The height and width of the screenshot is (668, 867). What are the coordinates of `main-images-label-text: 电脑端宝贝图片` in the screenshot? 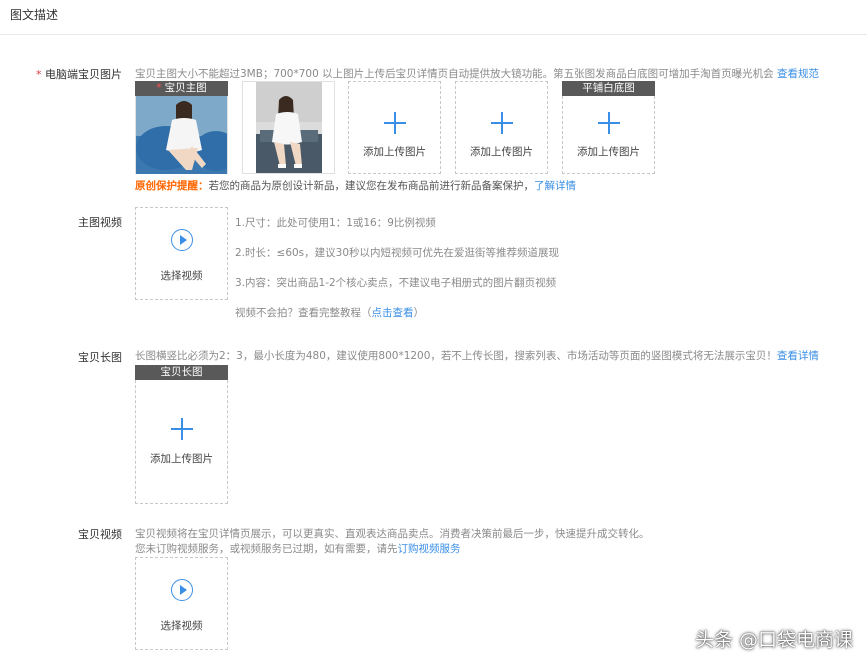 It's located at (83, 74).